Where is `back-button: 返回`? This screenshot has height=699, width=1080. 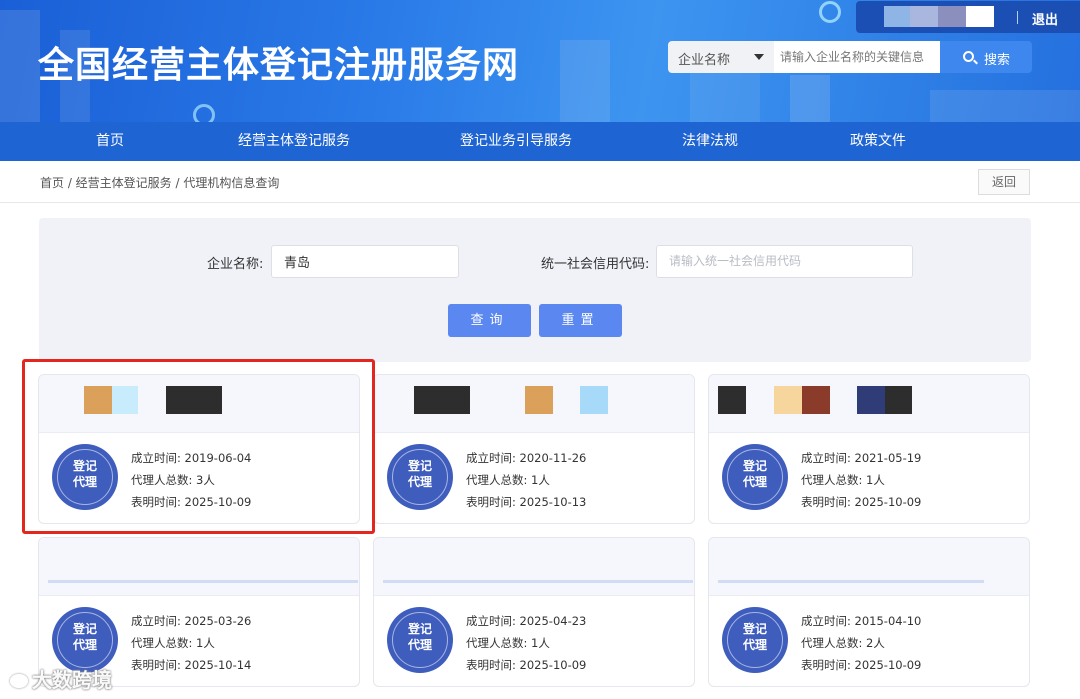
back-button: 返回 is located at coordinates (1004, 182).